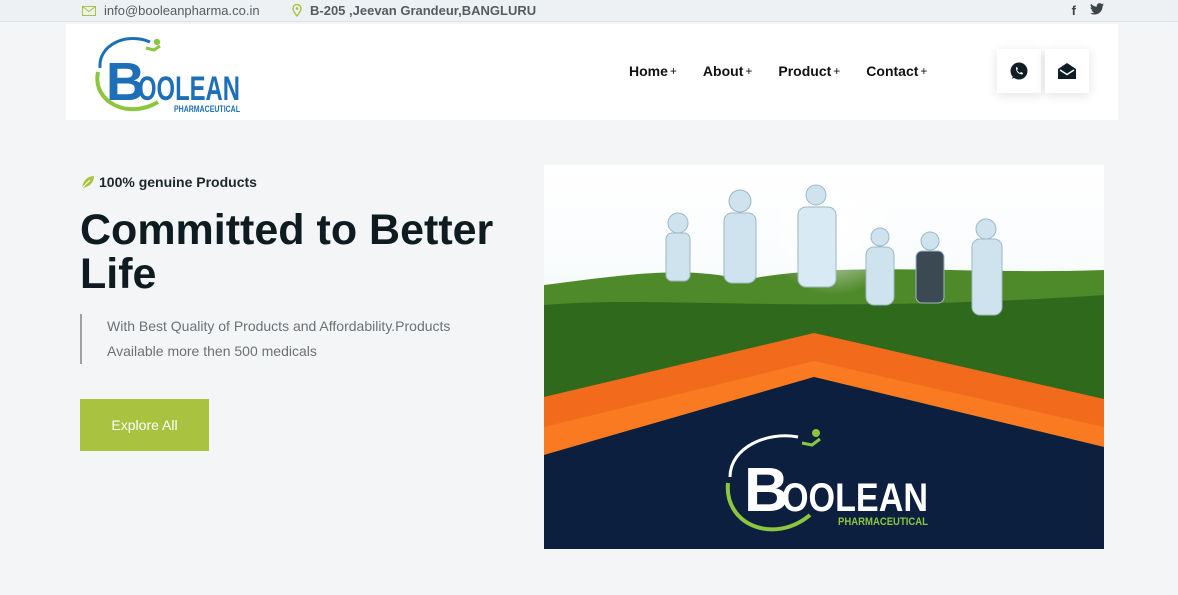 The width and height of the screenshot is (1178, 595). I want to click on nav-product: Product +, so click(809, 71).